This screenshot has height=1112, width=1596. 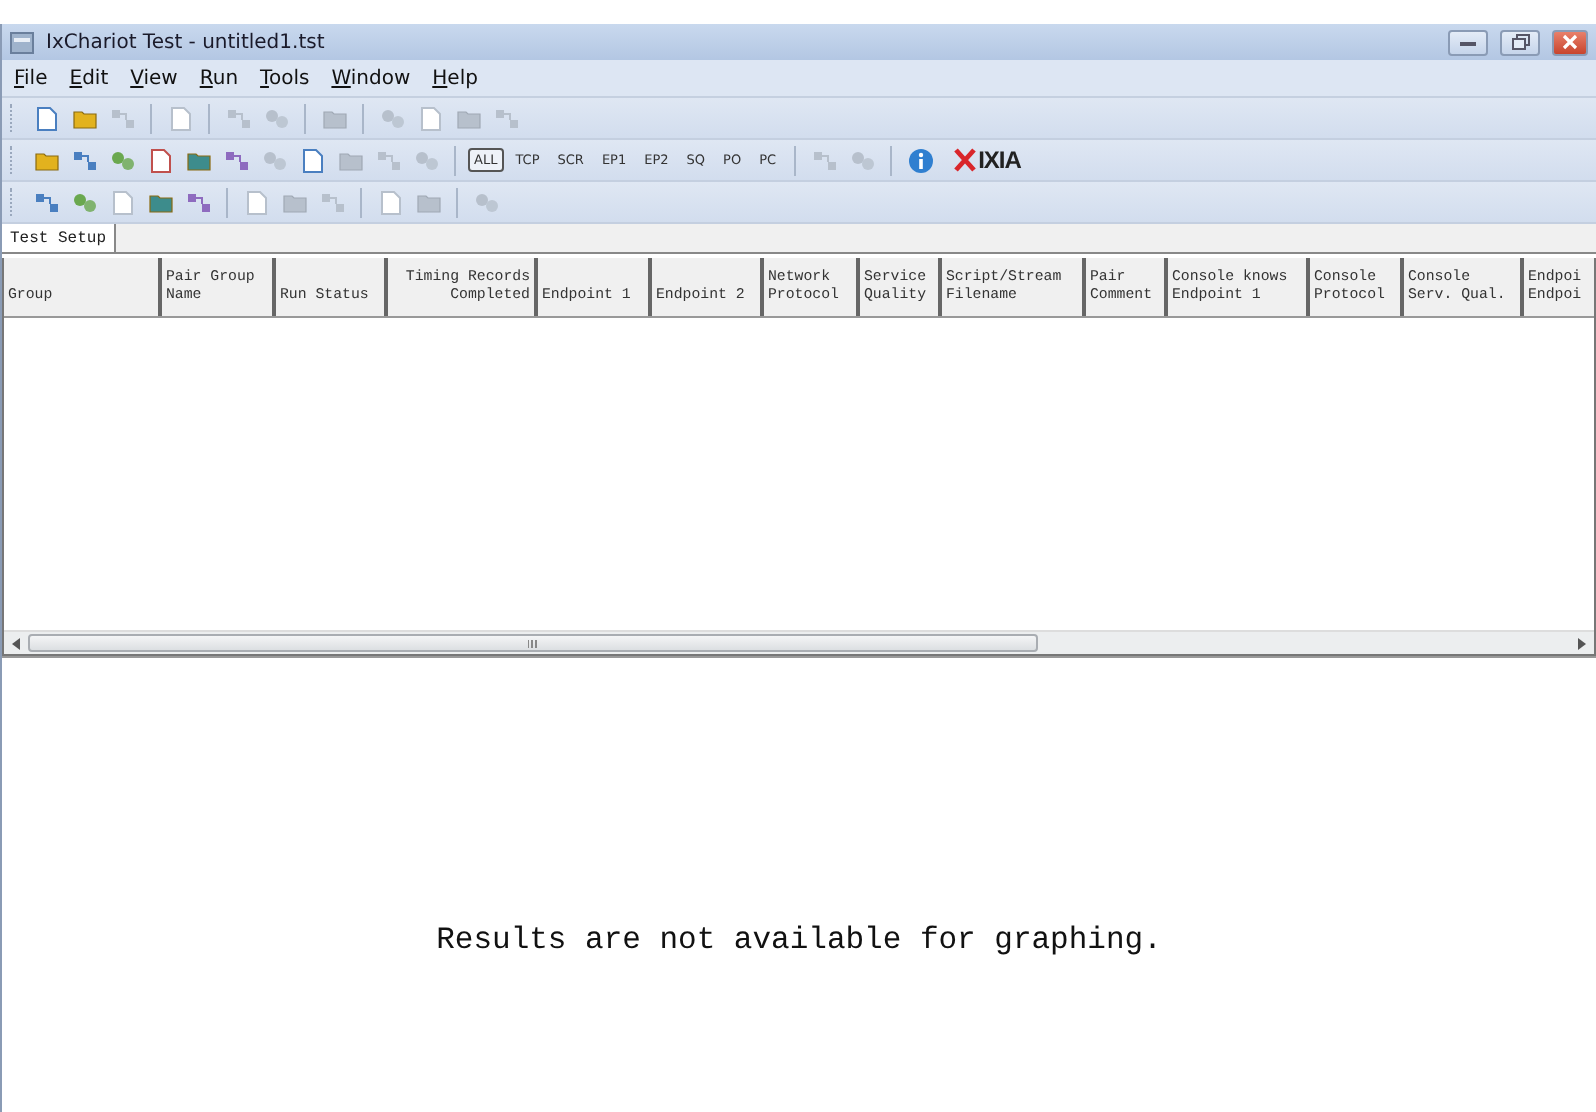 What do you see at coordinates (799, 942) in the screenshot?
I see `graph-message: Results are not available for graphing.` at bounding box center [799, 942].